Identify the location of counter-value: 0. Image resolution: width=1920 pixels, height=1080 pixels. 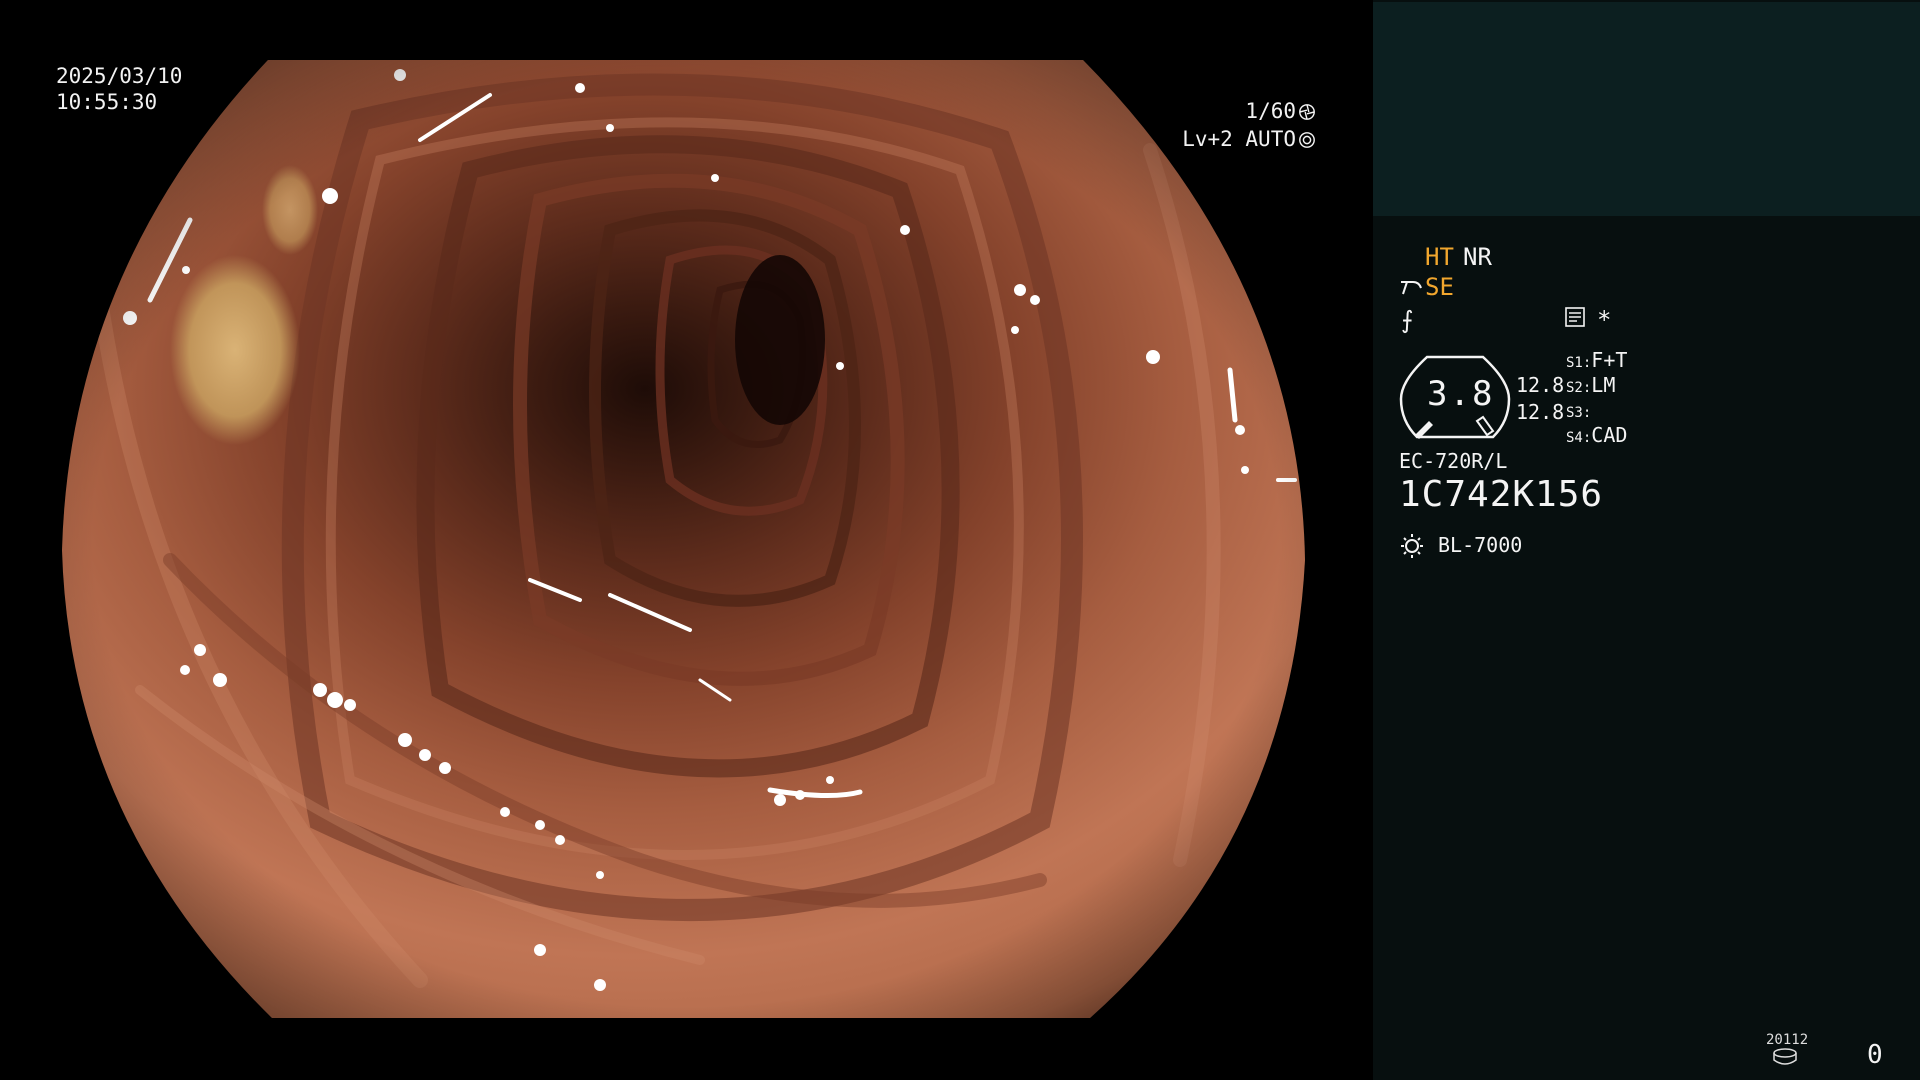
(1875, 1055).